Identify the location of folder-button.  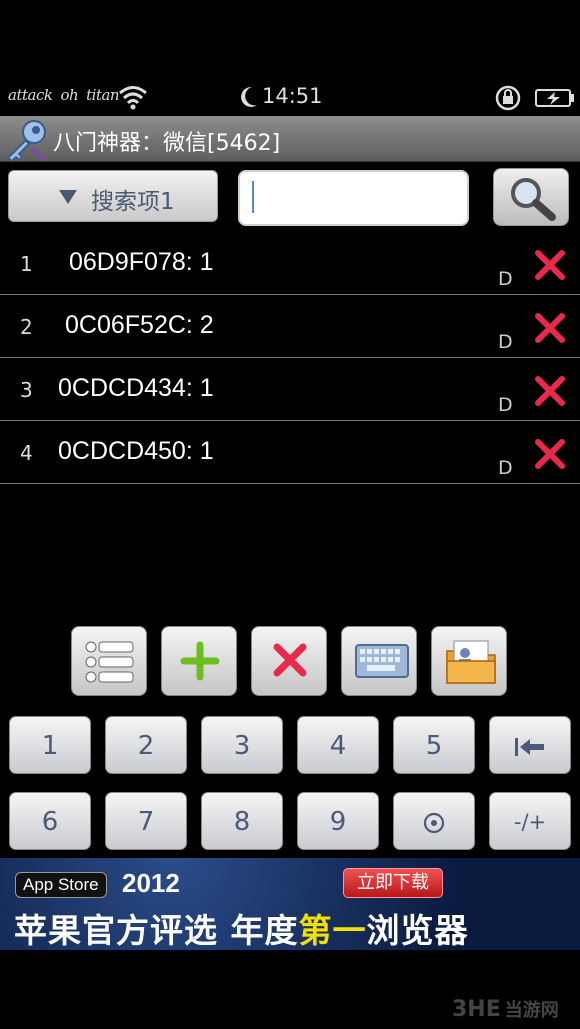
(469, 661).